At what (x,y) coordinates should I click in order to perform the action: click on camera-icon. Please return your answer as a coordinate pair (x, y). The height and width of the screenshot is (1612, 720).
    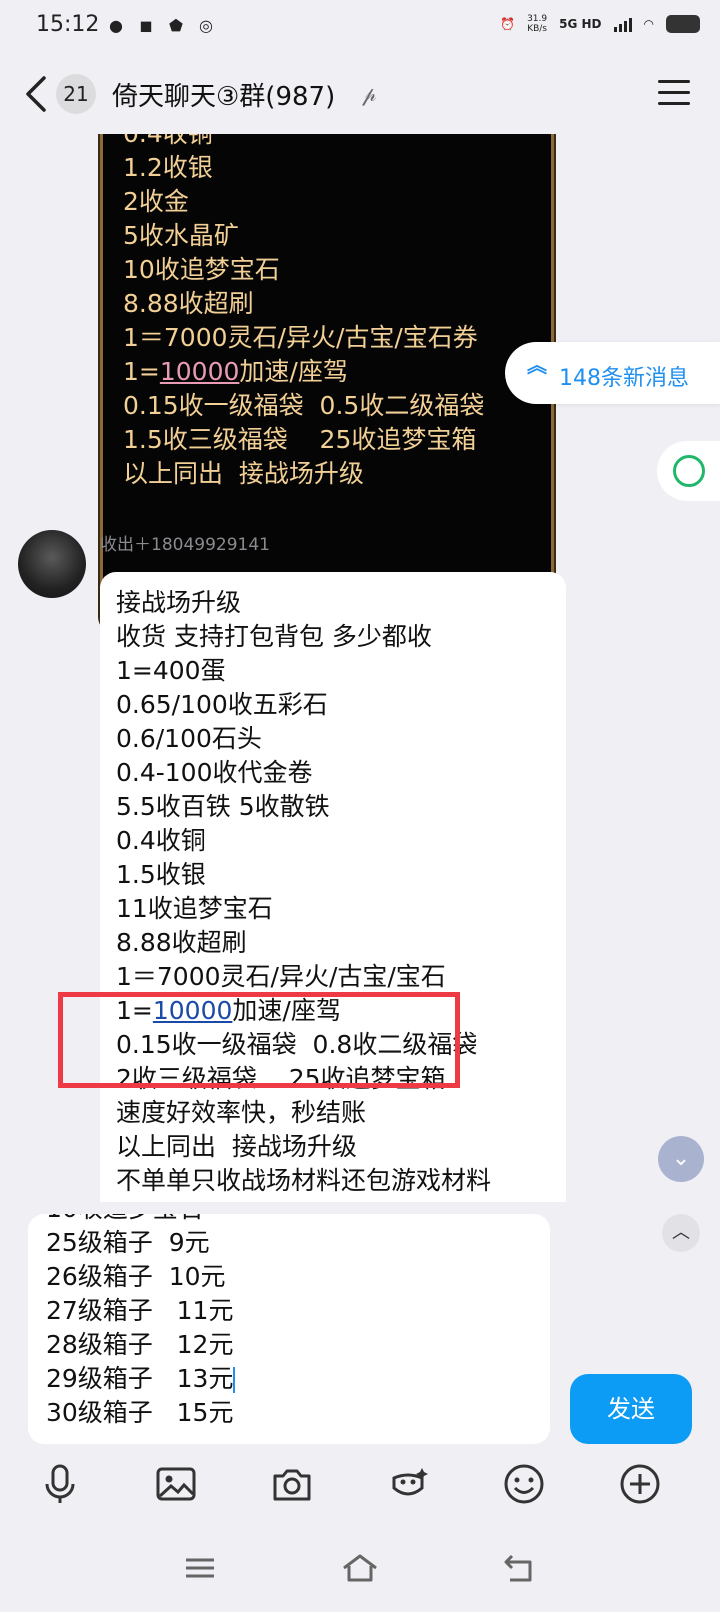
    Looking at the image, I should click on (292, 1485).